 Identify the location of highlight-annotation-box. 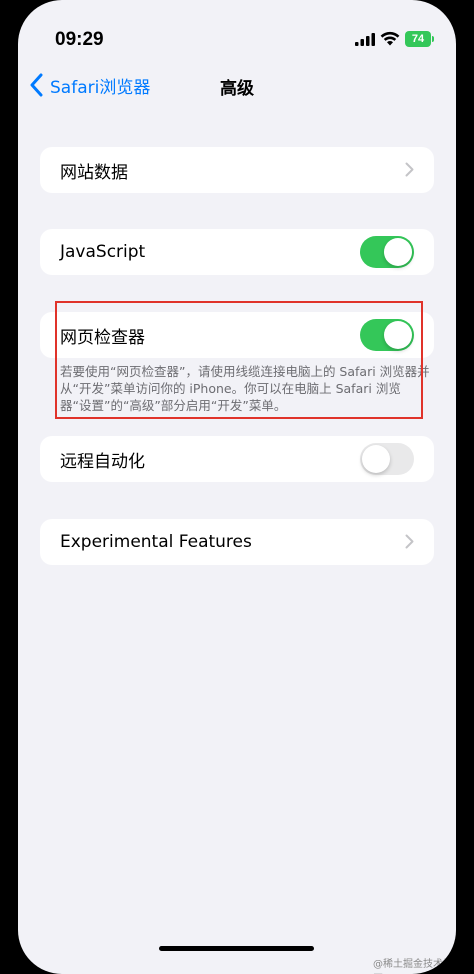
(239, 360).